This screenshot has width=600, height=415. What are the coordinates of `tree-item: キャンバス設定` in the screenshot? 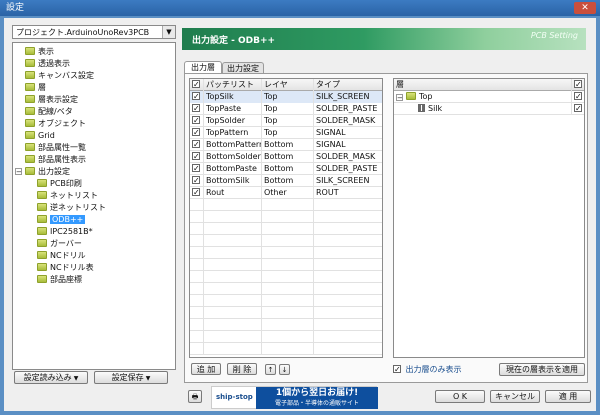 It's located at (59, 76).